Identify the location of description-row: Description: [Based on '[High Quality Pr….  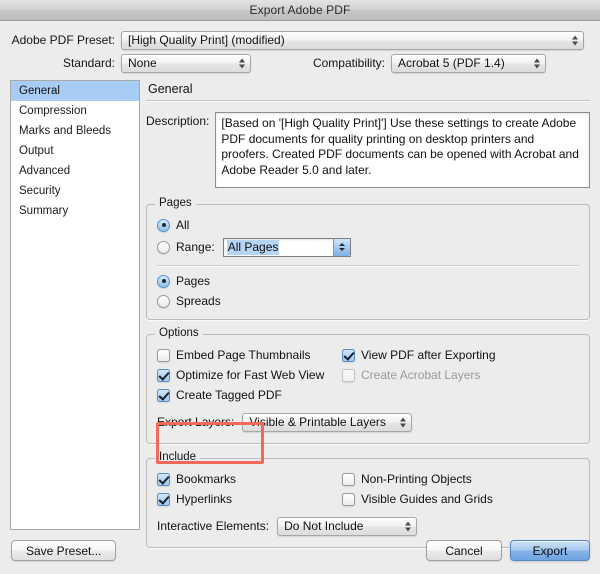
(368, 150).